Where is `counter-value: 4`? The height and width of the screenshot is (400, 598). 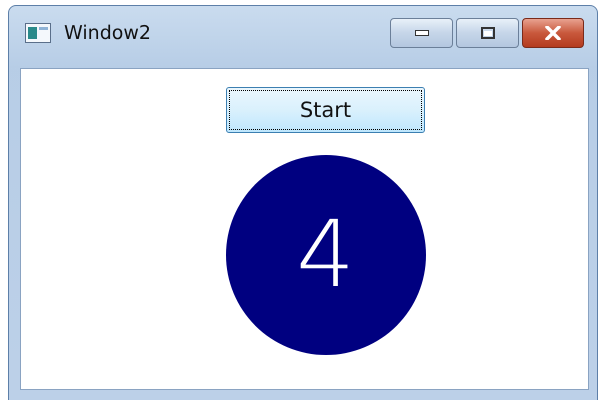
counter-value: 4 is located at coordinates (325, 255).